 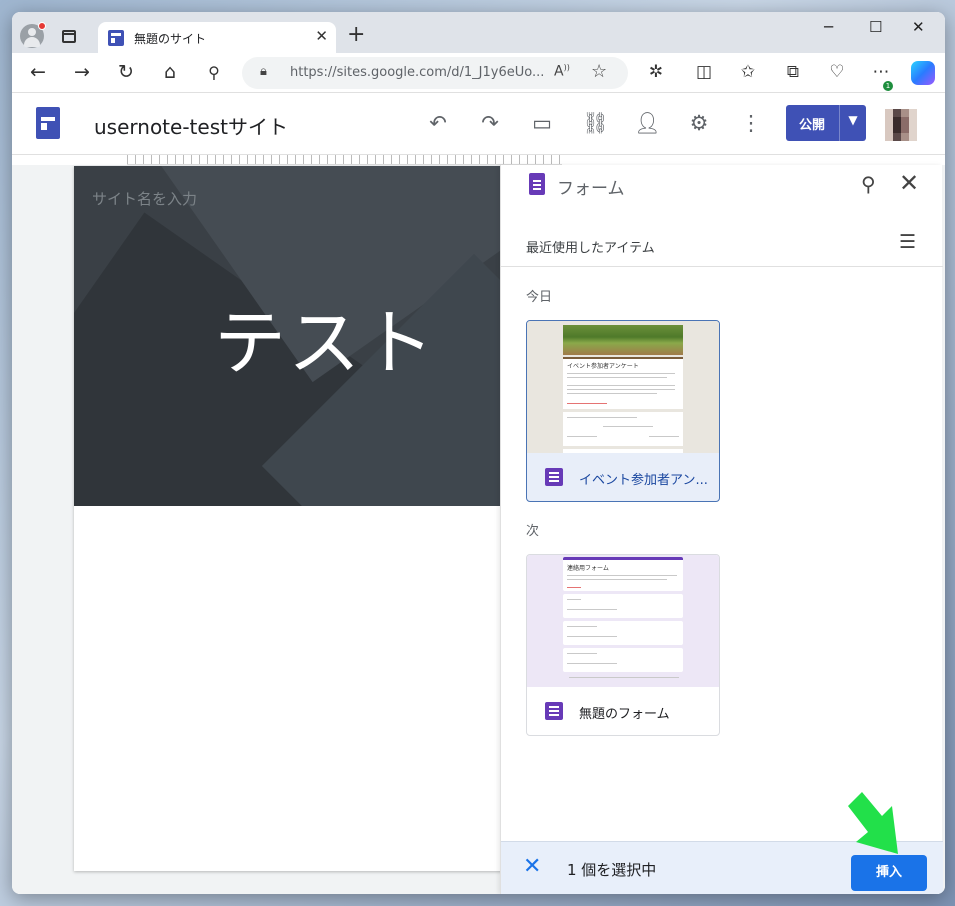 I want to click on publish-button: 公開 ▼, so click(x=826, y=123).